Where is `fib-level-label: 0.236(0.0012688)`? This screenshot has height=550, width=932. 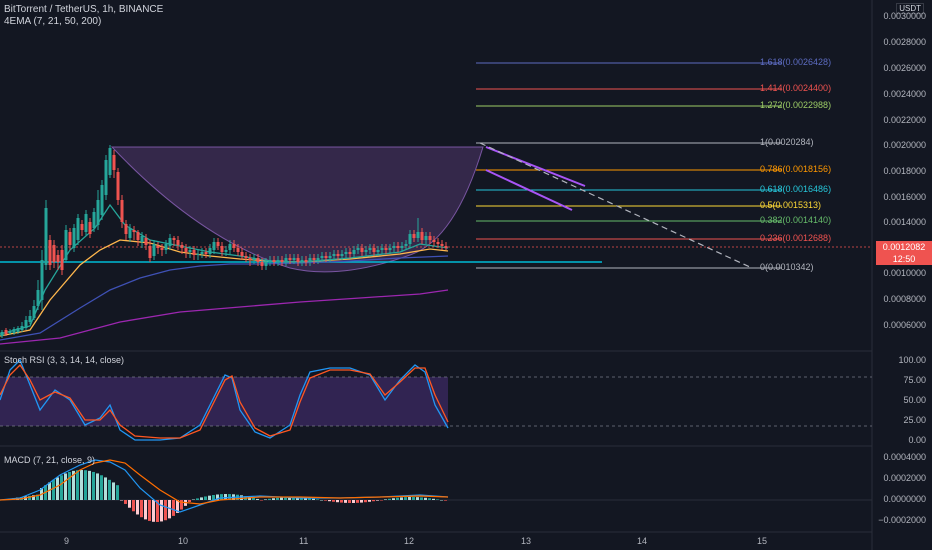 fib-level-label: 0.236(0.0012688) is located at coordinates (796, 238).